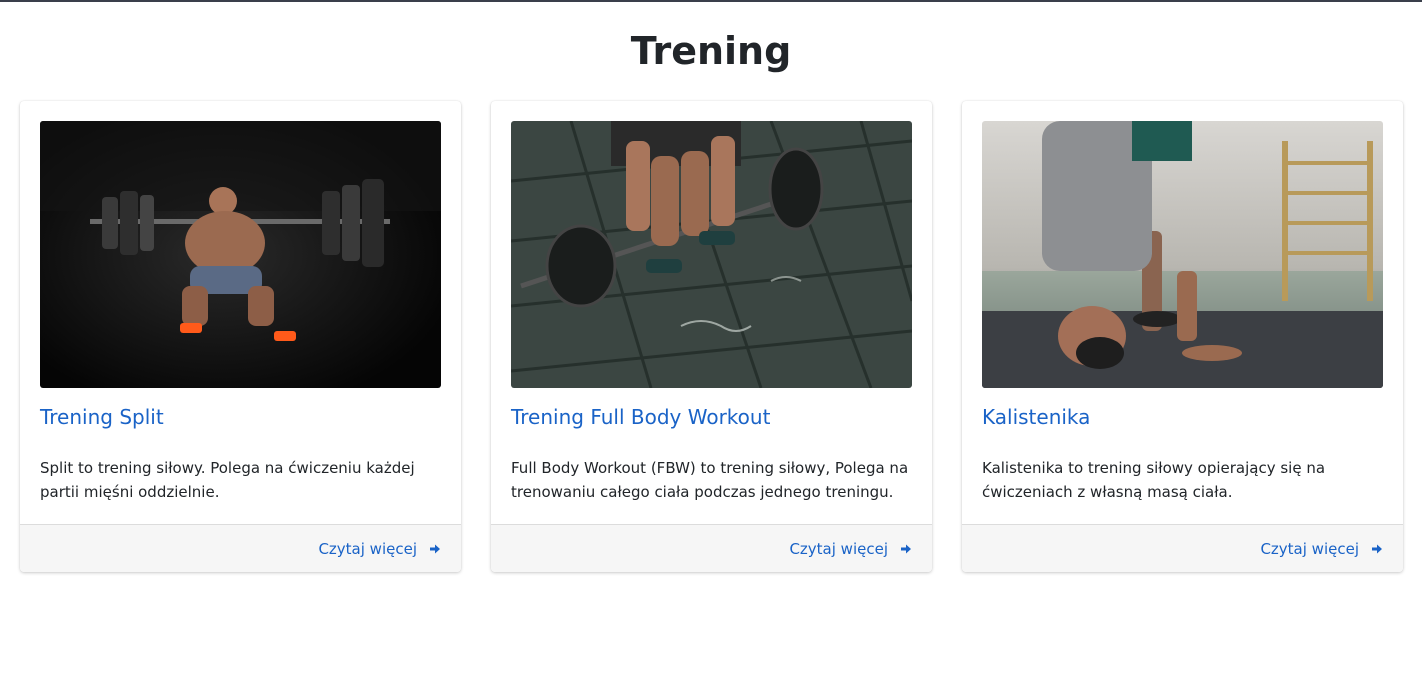 This screenshot has height=696, width=1422. What do you see at coordinates (711, 51) in the screenshot?
I see `page-title: Trening` at bounding box center [711, 51].